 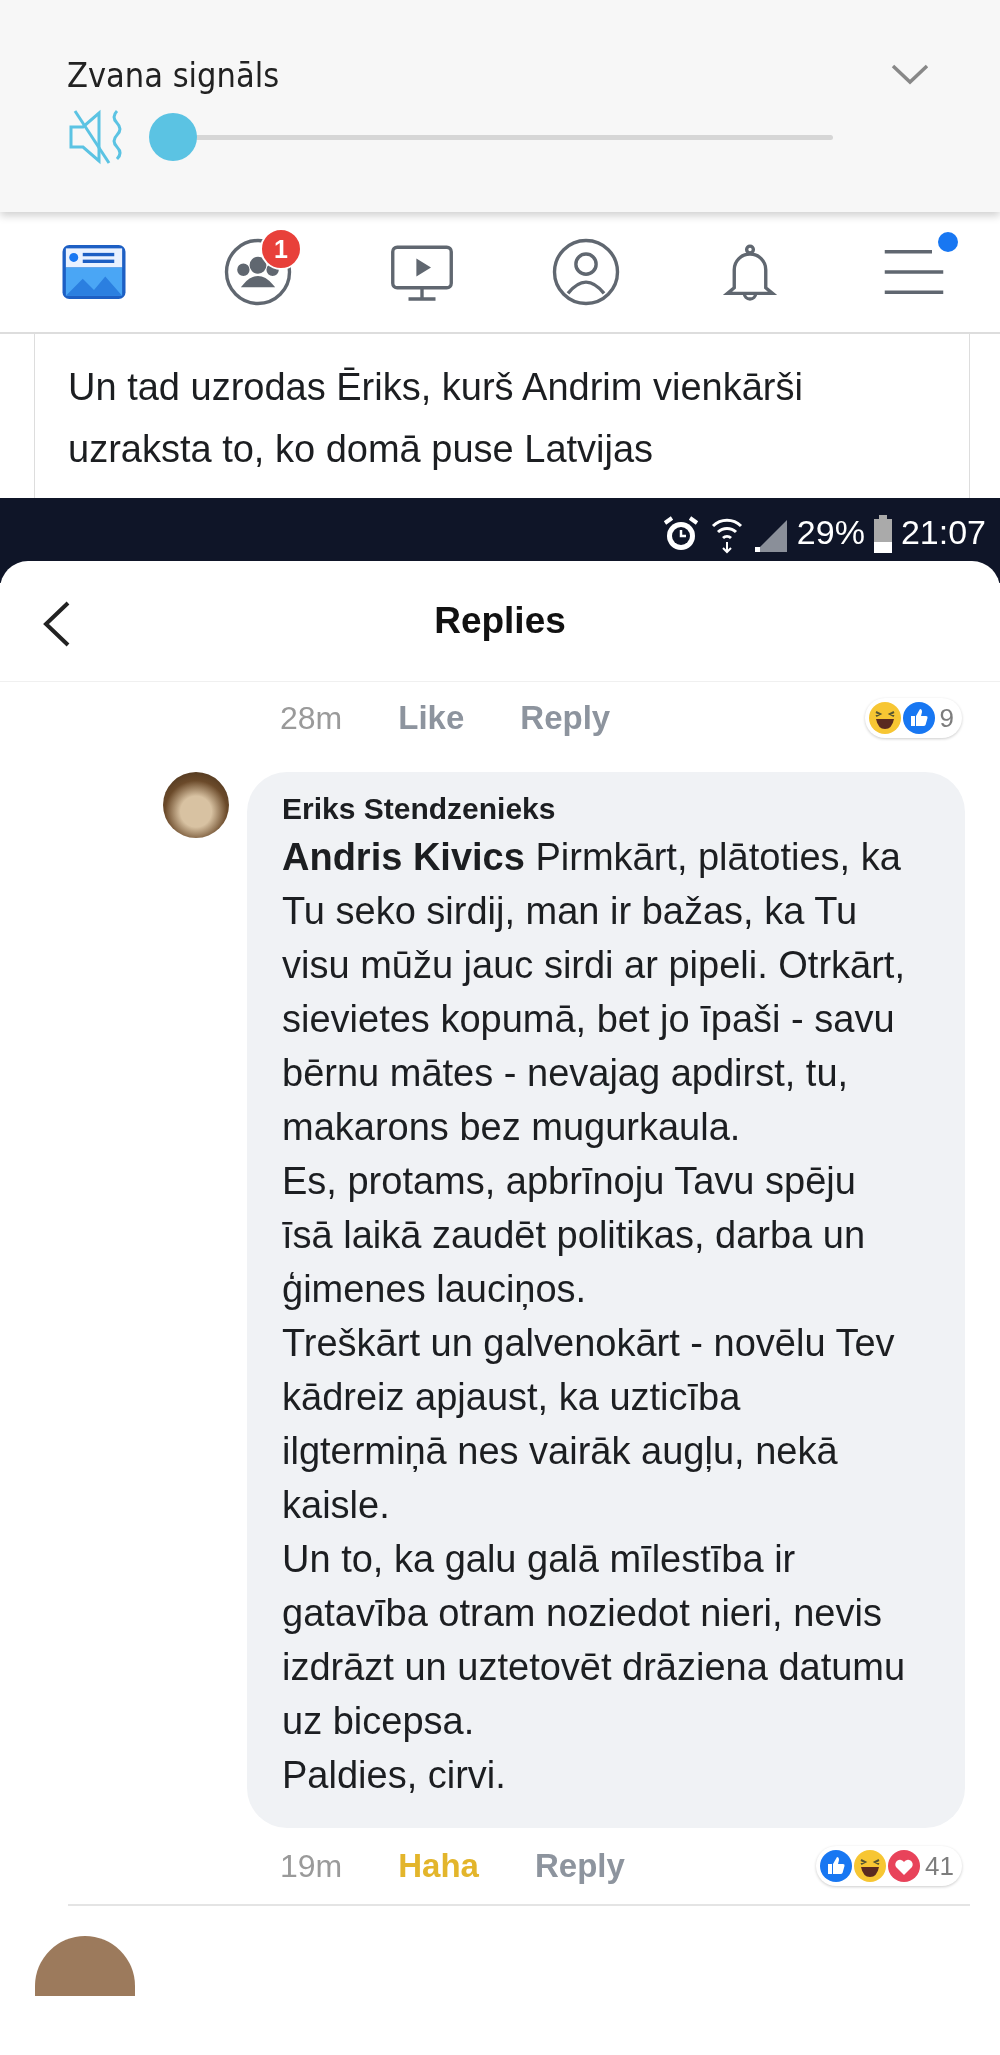 I want to click on comment-text: Andris Kivics Pirmkārt, plātoties, ka Tu seko sirdij, man ir bažas, ka Tu visu mūžu jauc sirdi ar pipeli. Otrkārt, sievietes kopumā, bet jo īpaši - savu bērnu mātes - nevajag apdirst, tu, makarons bez mugurkaula., so click(x=594, y=992).